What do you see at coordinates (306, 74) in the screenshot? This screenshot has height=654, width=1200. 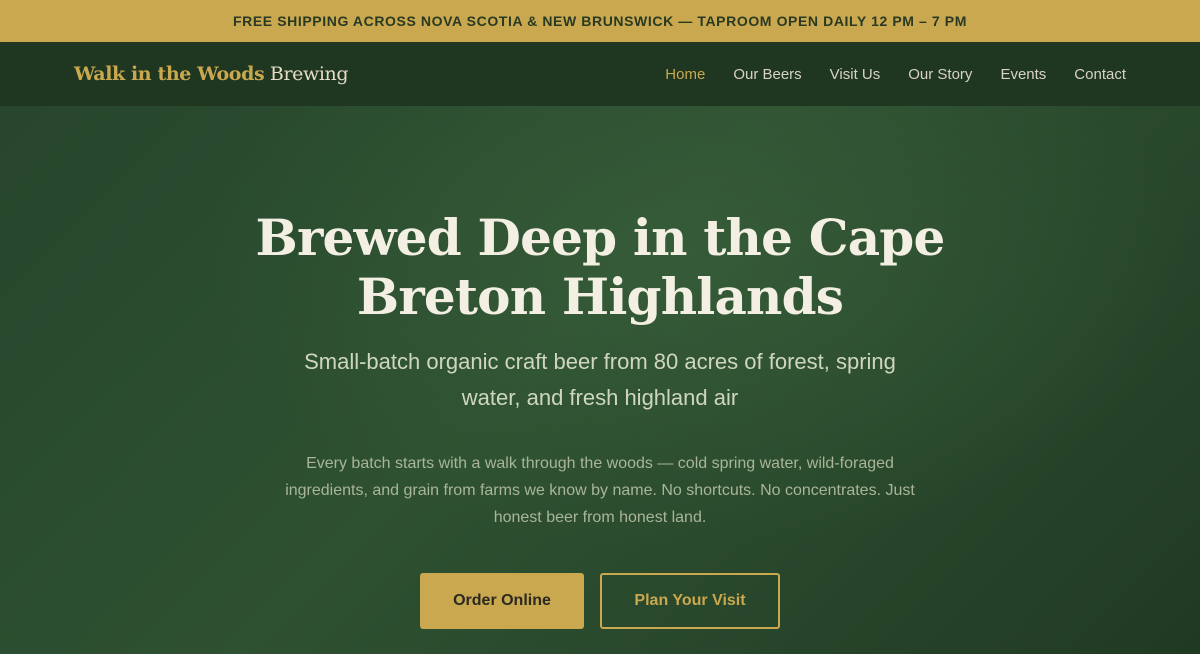 I see `logo-secondary-text: Brewing` at bounding box center [306, 74].